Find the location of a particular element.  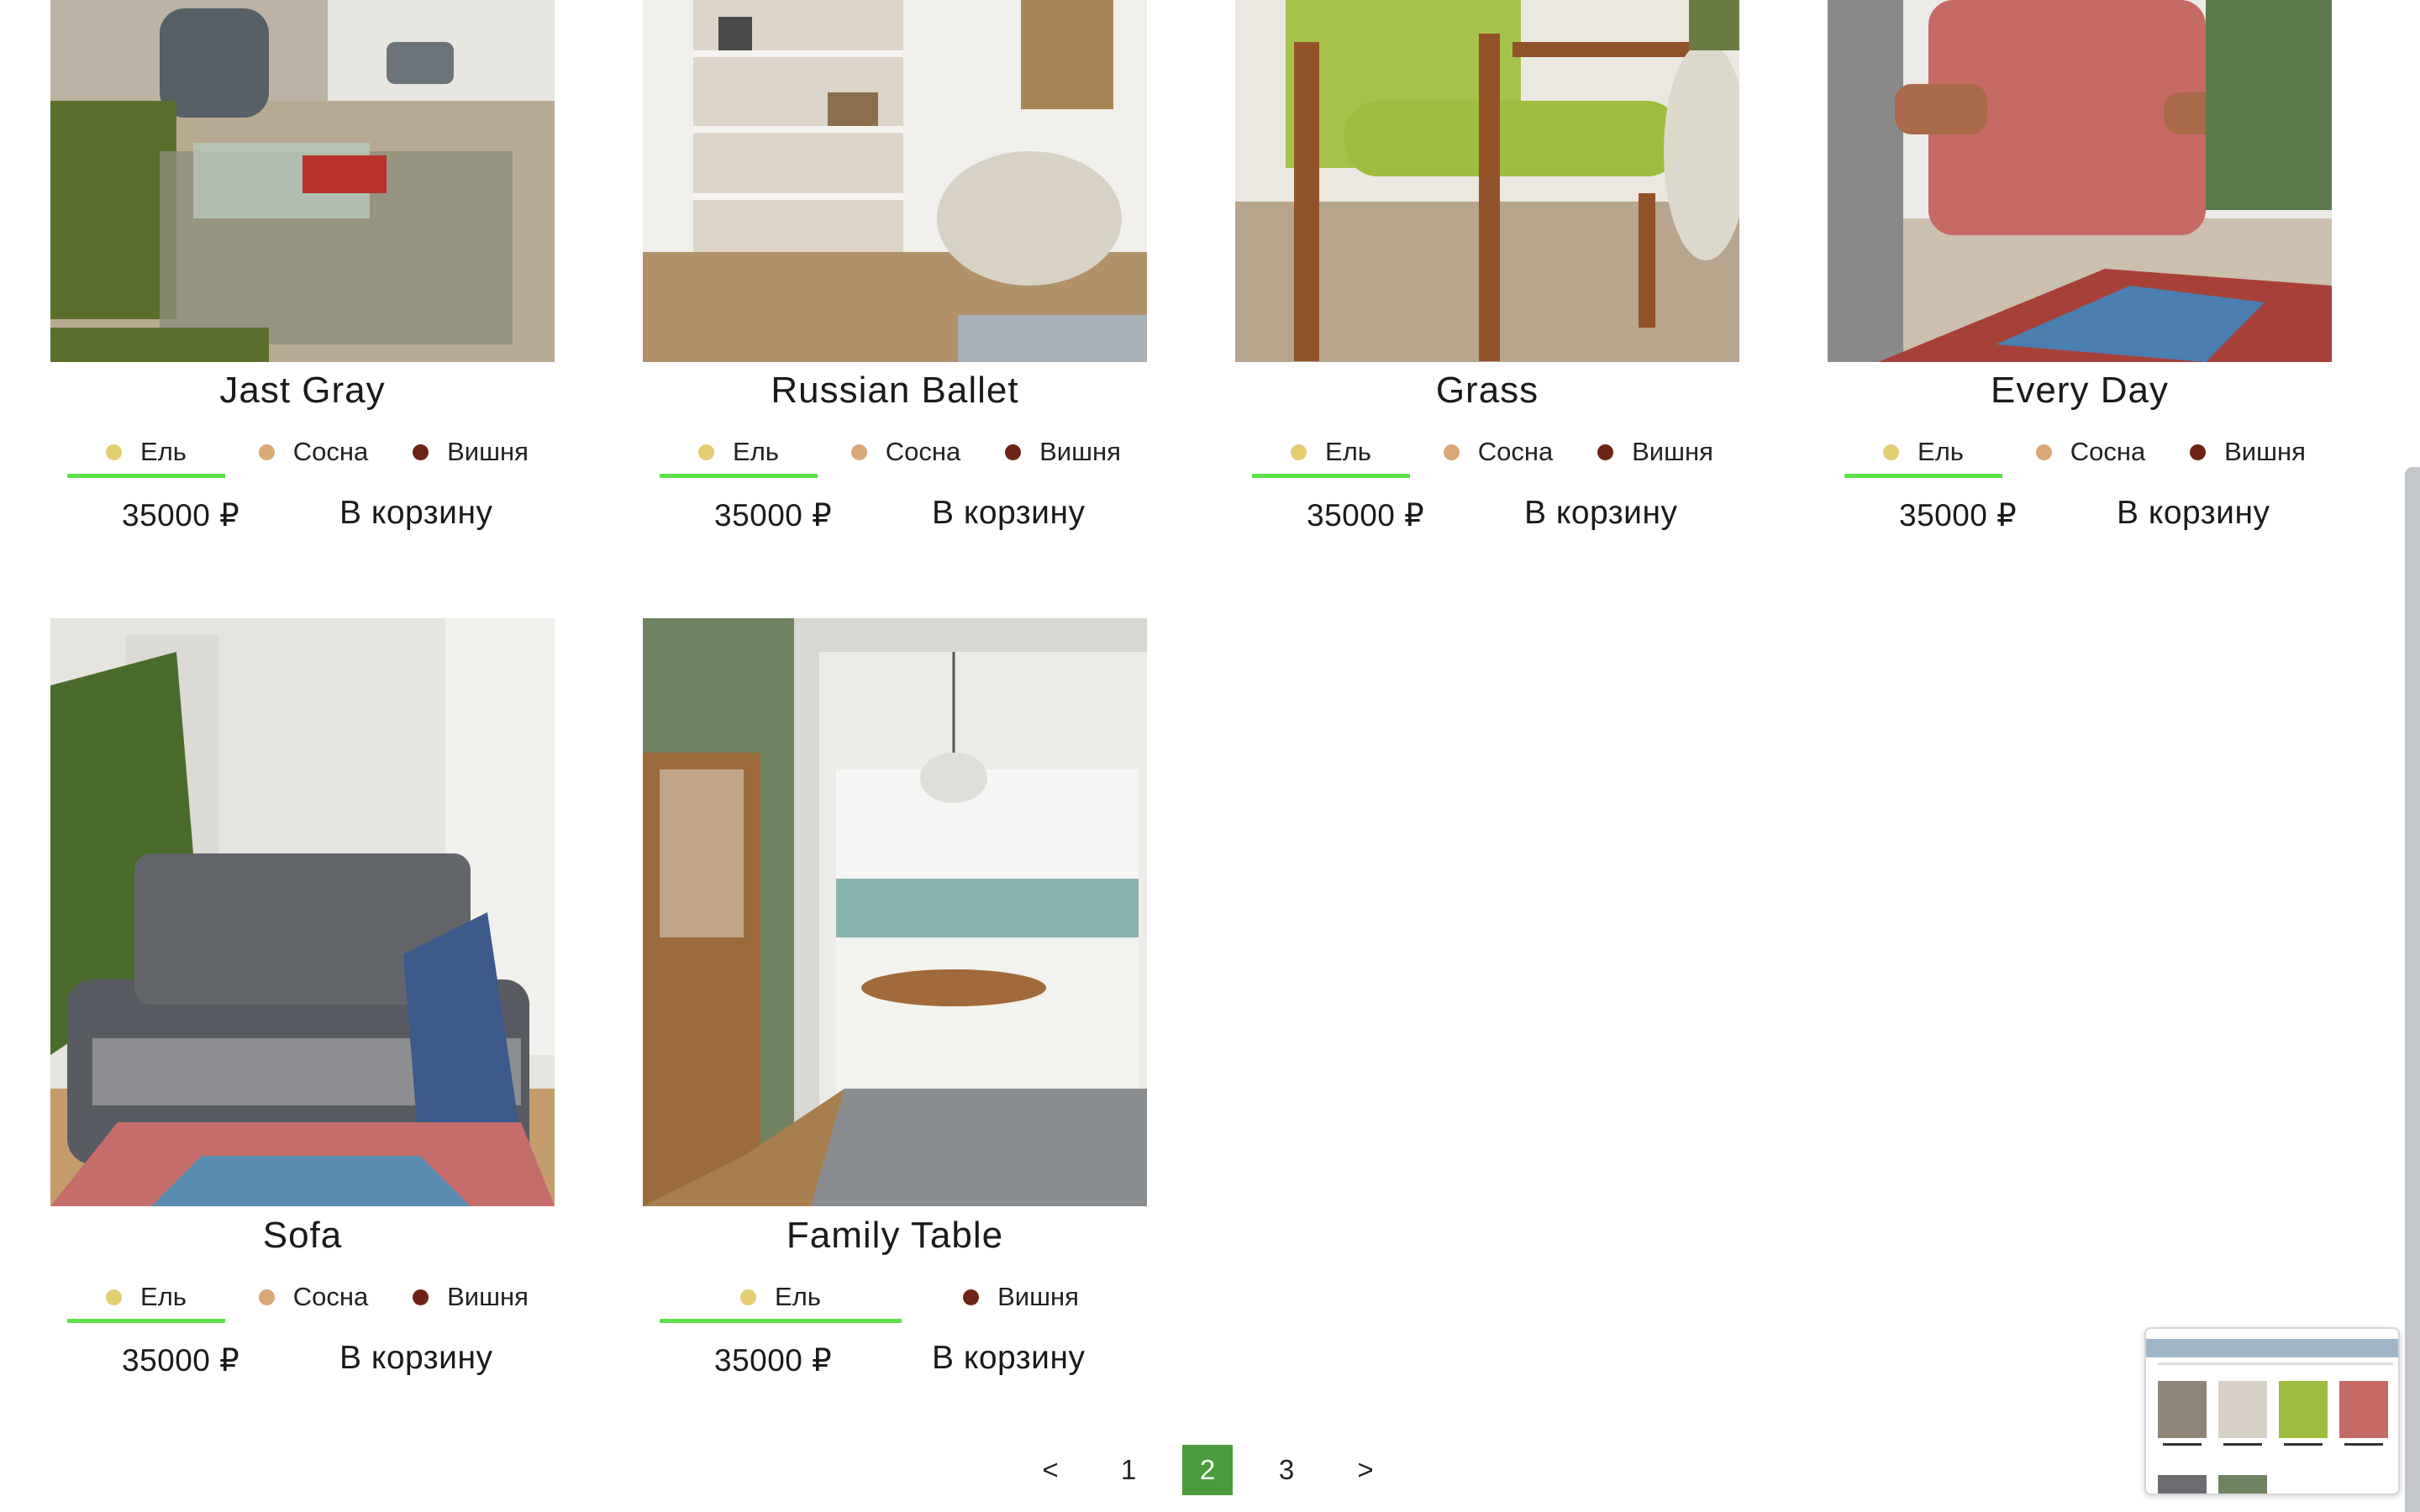

variant-selector: Ель Вишня is located at coordinates (895, 1300).